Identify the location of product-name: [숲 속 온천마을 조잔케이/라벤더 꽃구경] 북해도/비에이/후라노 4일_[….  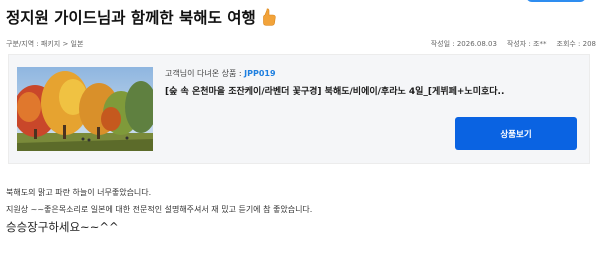
(334, 90).